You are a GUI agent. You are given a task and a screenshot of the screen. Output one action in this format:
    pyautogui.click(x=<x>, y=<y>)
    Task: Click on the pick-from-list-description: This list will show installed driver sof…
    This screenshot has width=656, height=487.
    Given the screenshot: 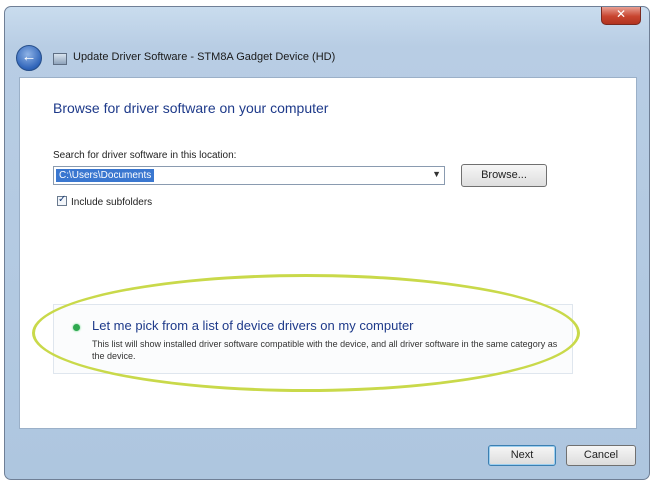 What is the action you would take?
    pyautogui.click(x=325, y=350)
    